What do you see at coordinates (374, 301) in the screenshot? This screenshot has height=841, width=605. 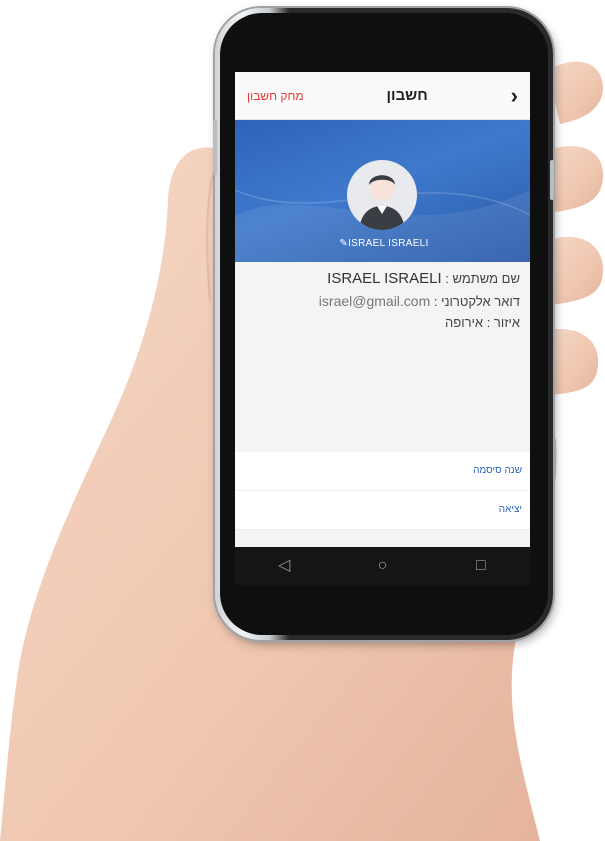 I see `email-value: israel@gmail.com` at bounding box center [374, 301].